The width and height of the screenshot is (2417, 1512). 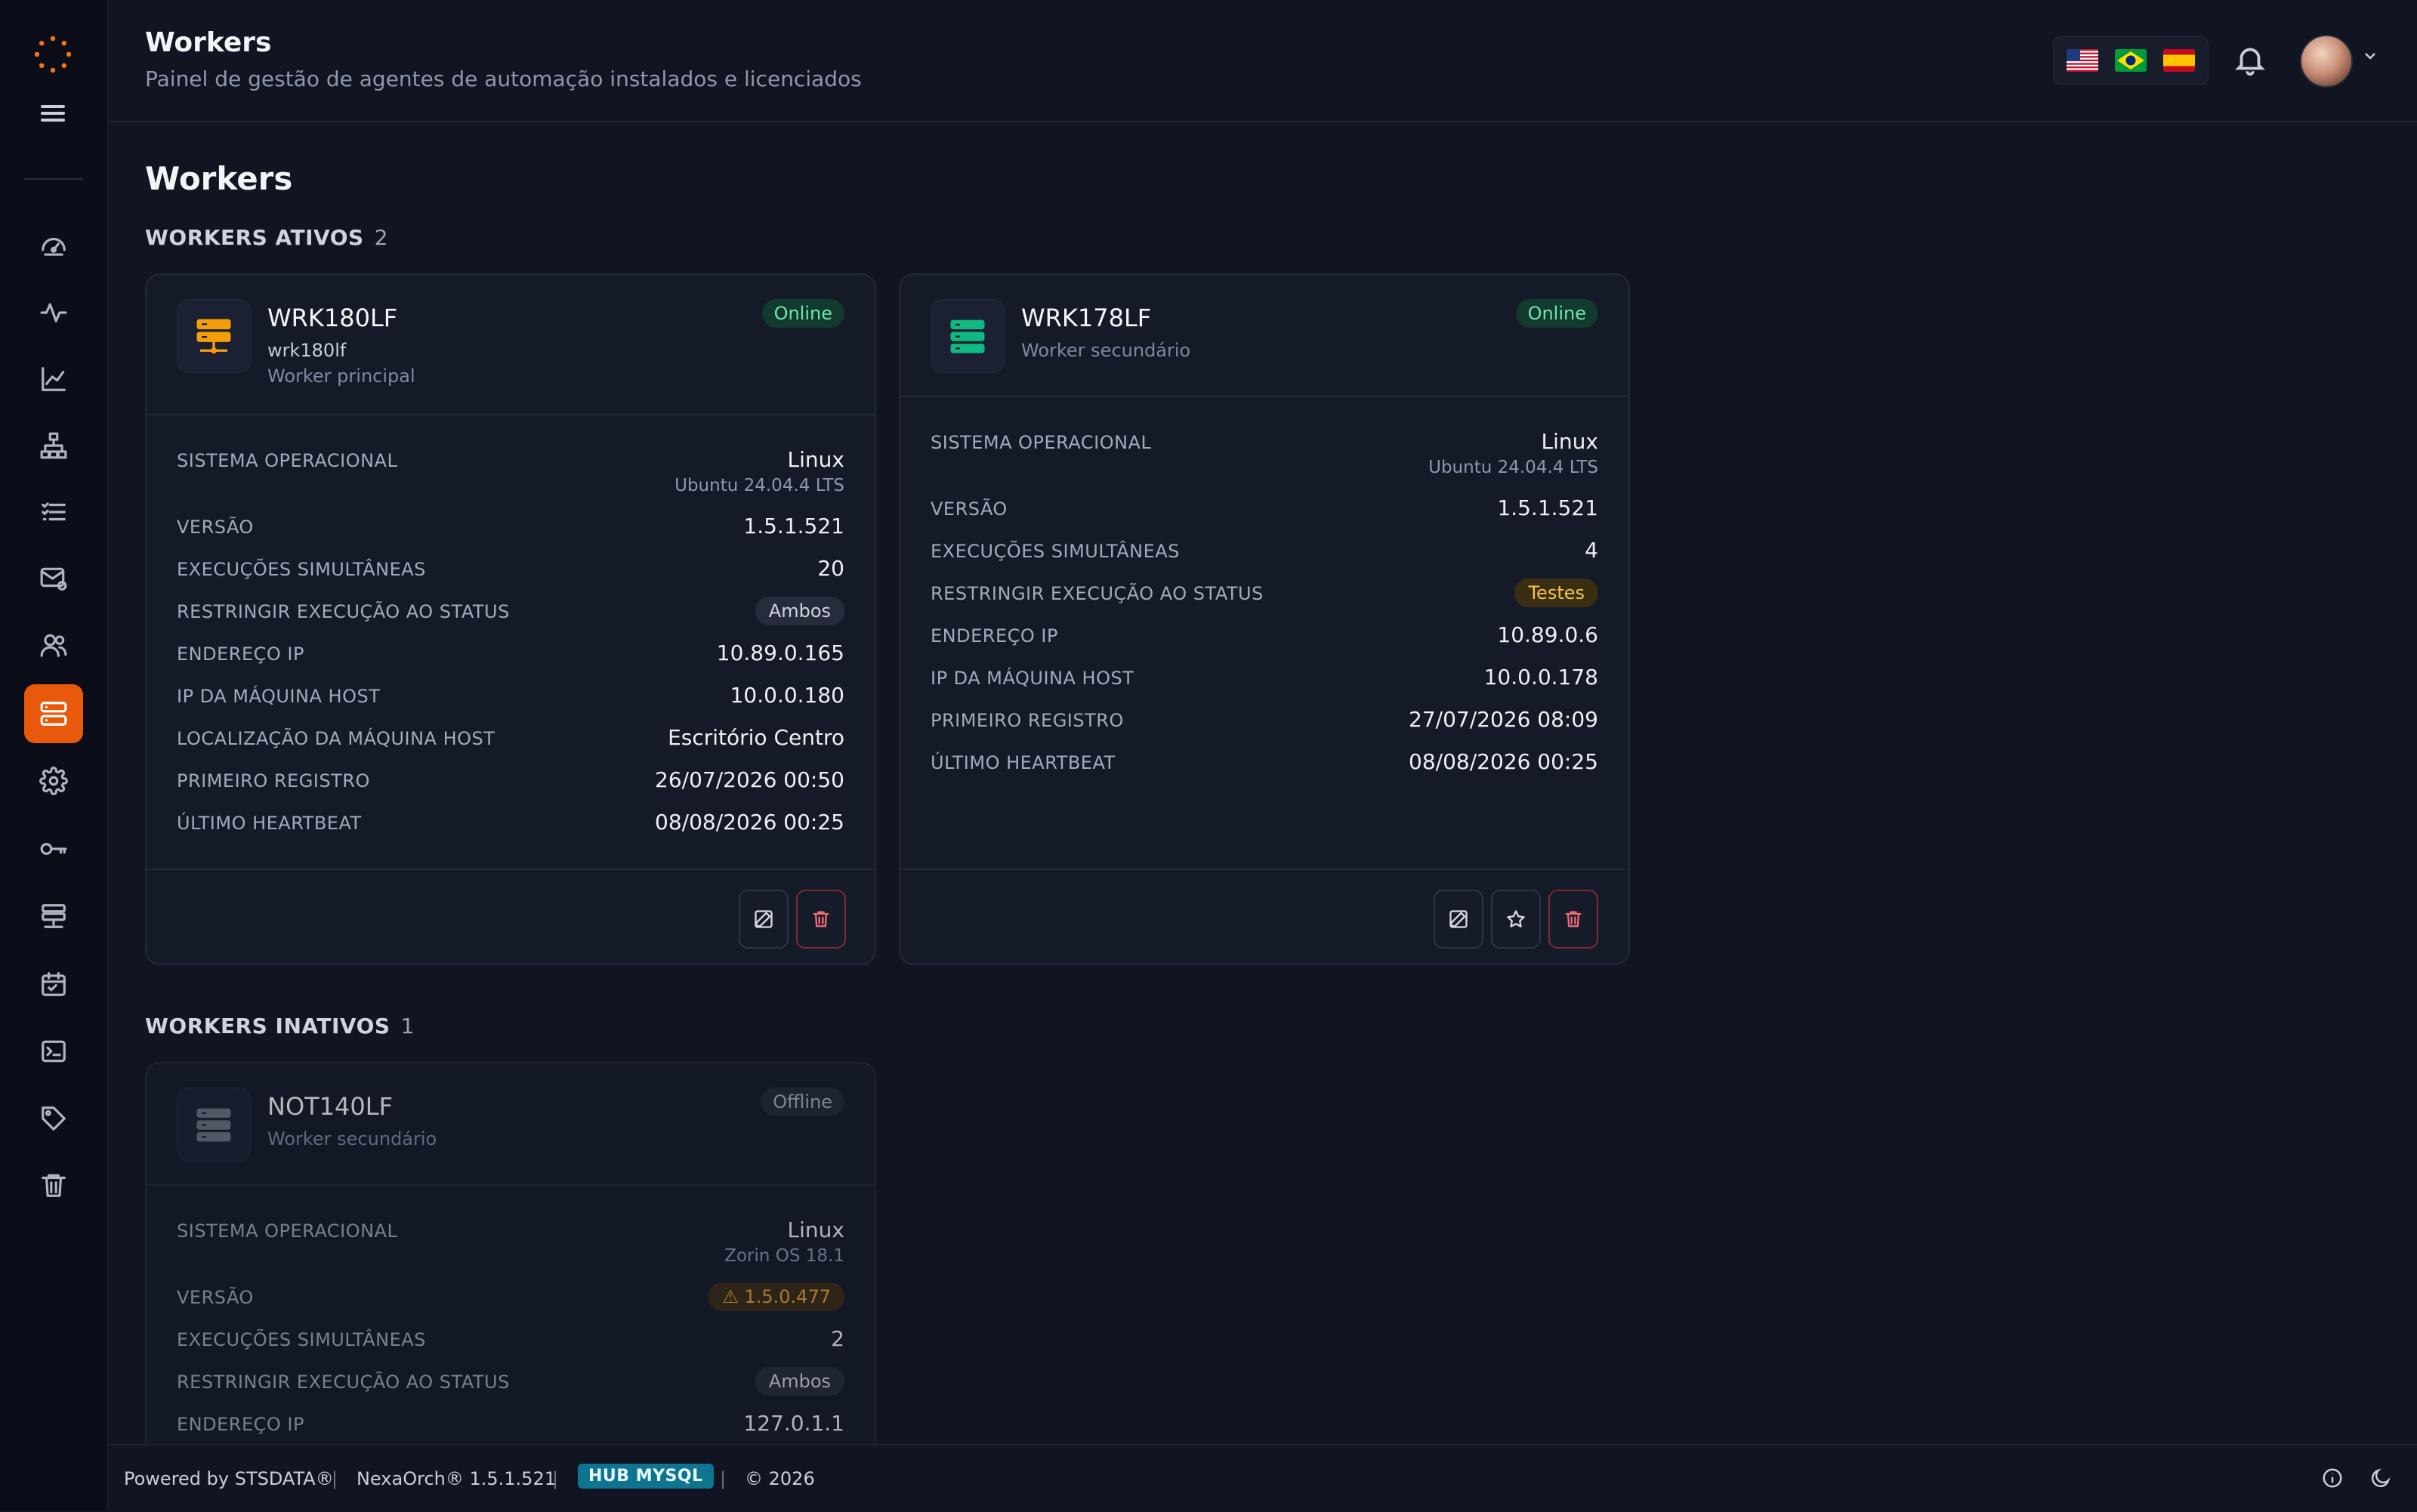 I want to click on row-host-ip: IP DA MÁQUINA HOST 10.0.0.180, so click(x=510, y=696).